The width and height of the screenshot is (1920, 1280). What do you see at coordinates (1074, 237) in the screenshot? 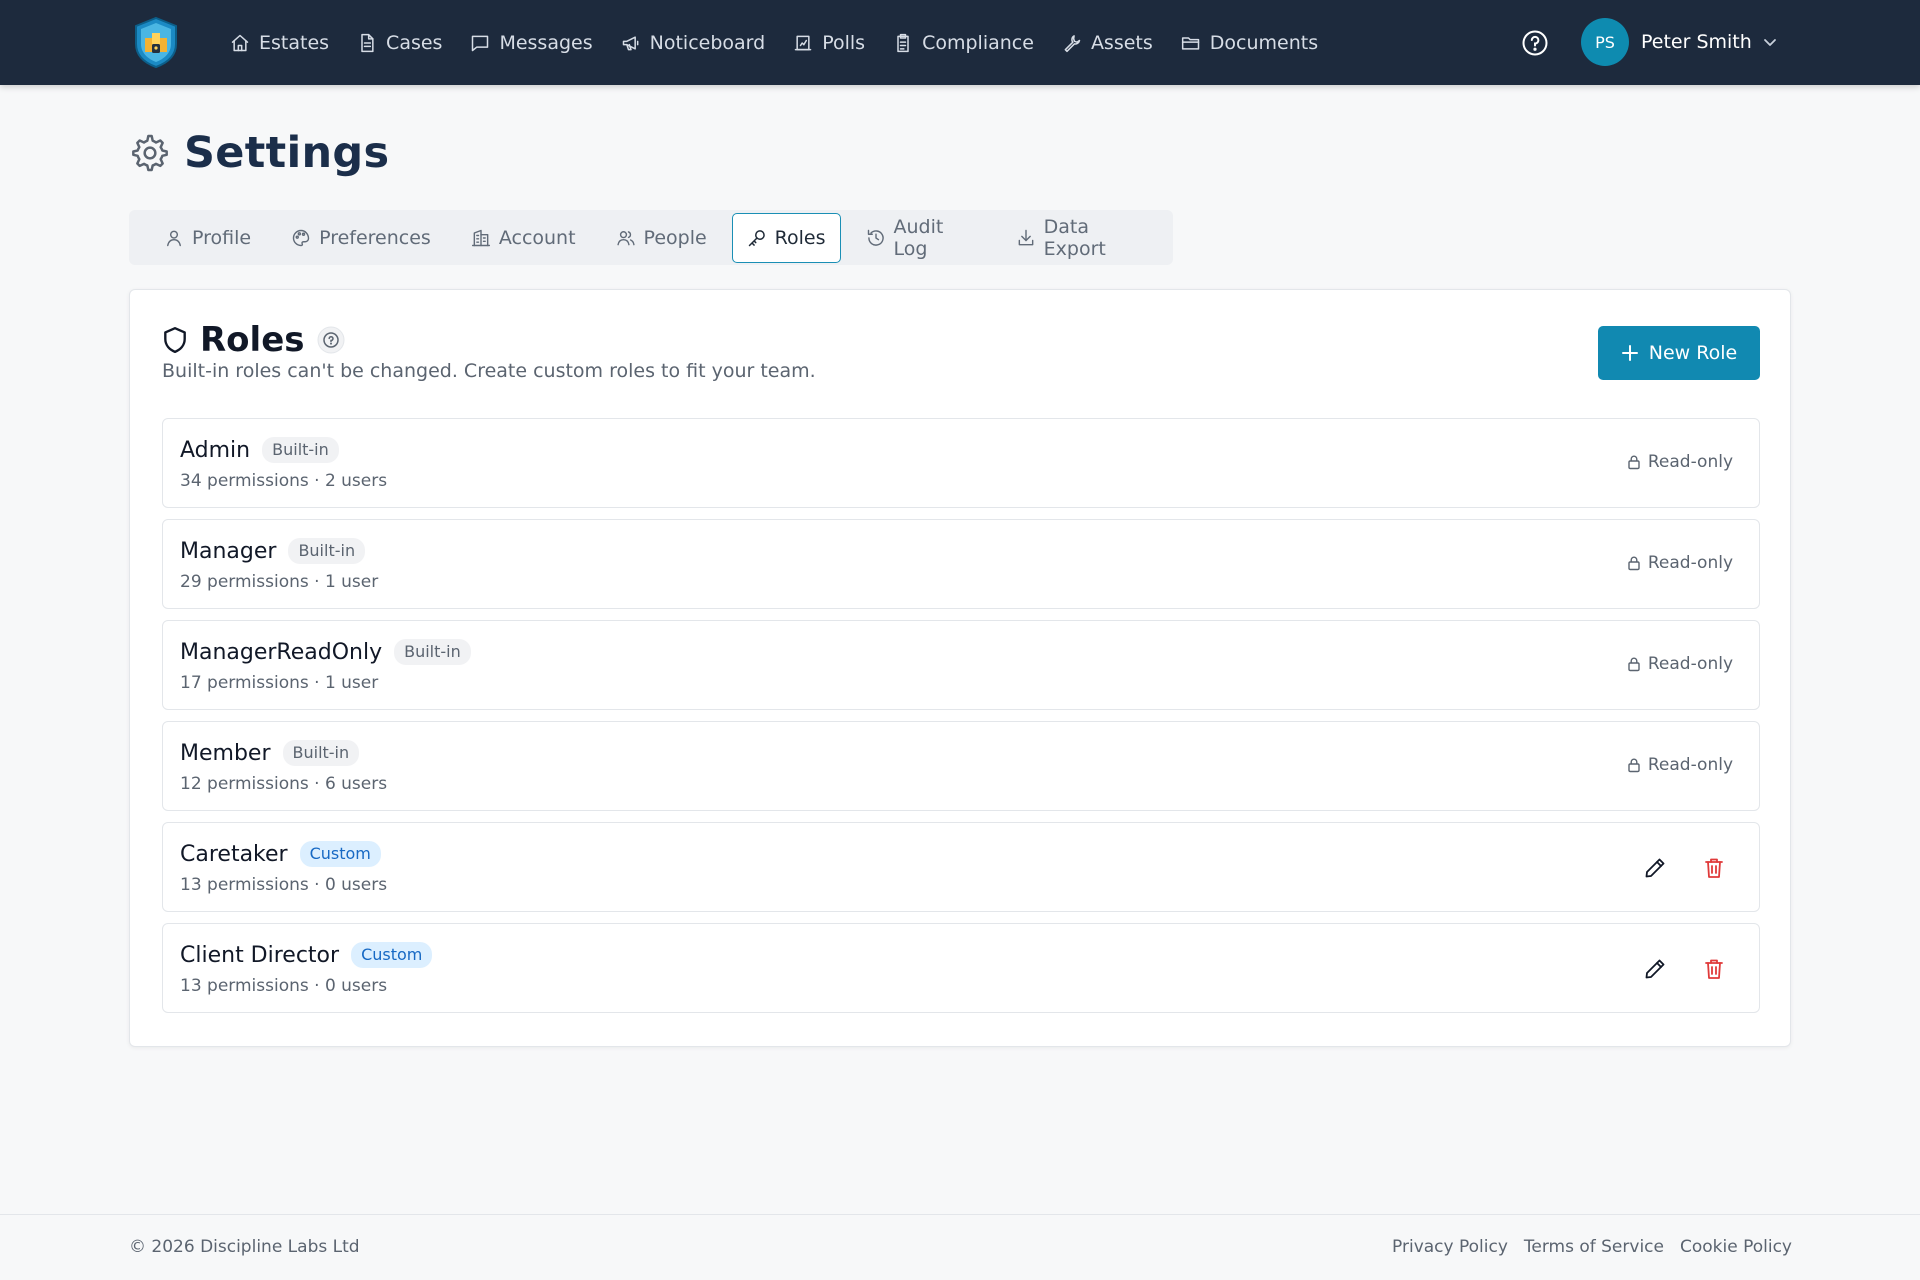
I see `tab-label: Data Export` at bounding box center [1074, 237].